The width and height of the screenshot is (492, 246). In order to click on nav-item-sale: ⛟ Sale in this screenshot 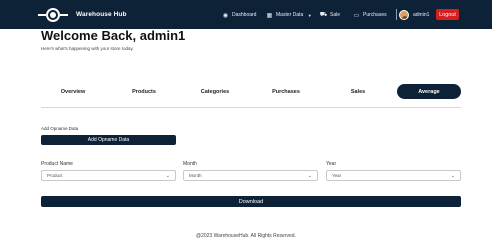, I will do `click(330, 15)`.